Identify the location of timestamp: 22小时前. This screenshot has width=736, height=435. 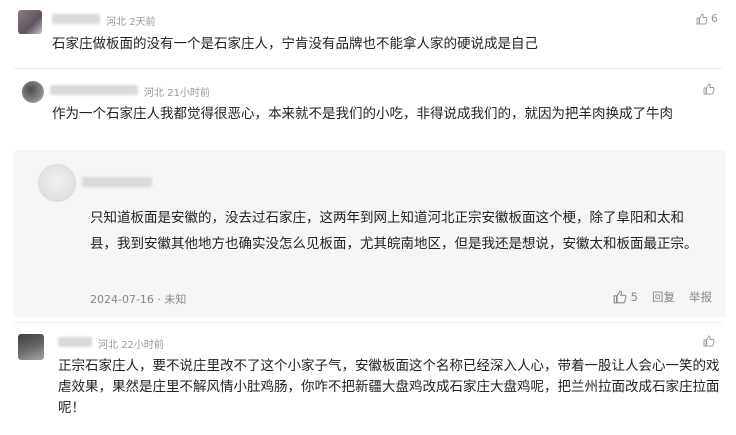
(142, 345).